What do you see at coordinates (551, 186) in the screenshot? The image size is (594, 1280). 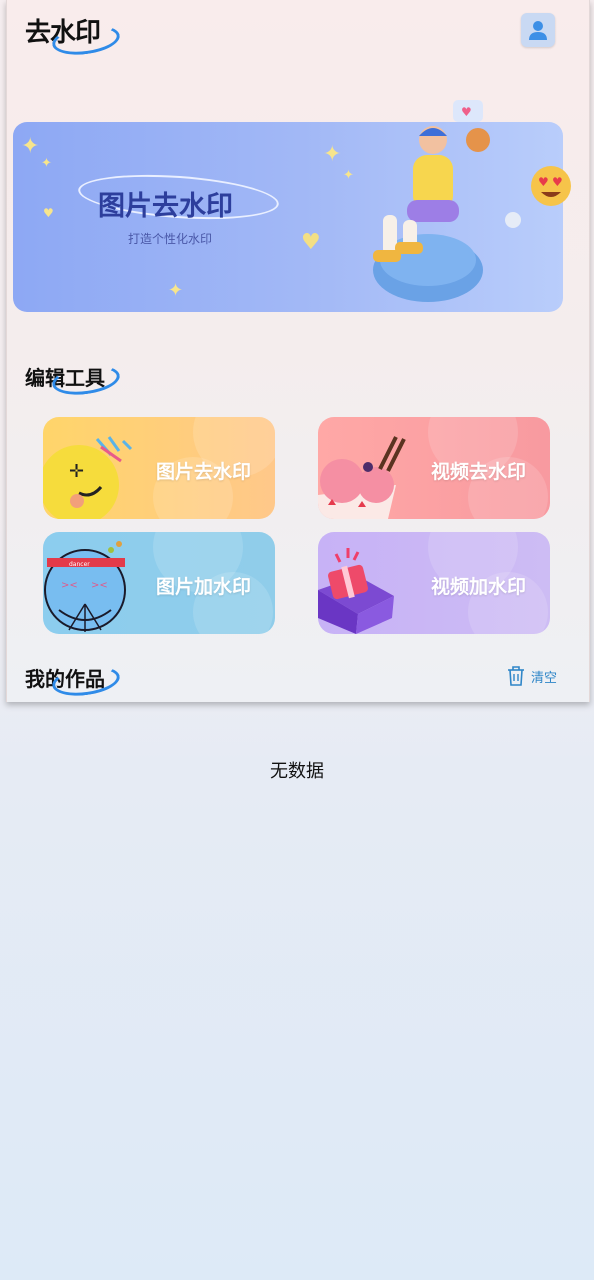 I see `heart-eyes-emoji-icon: ♥ ♥` at bounding box center [551, 186].